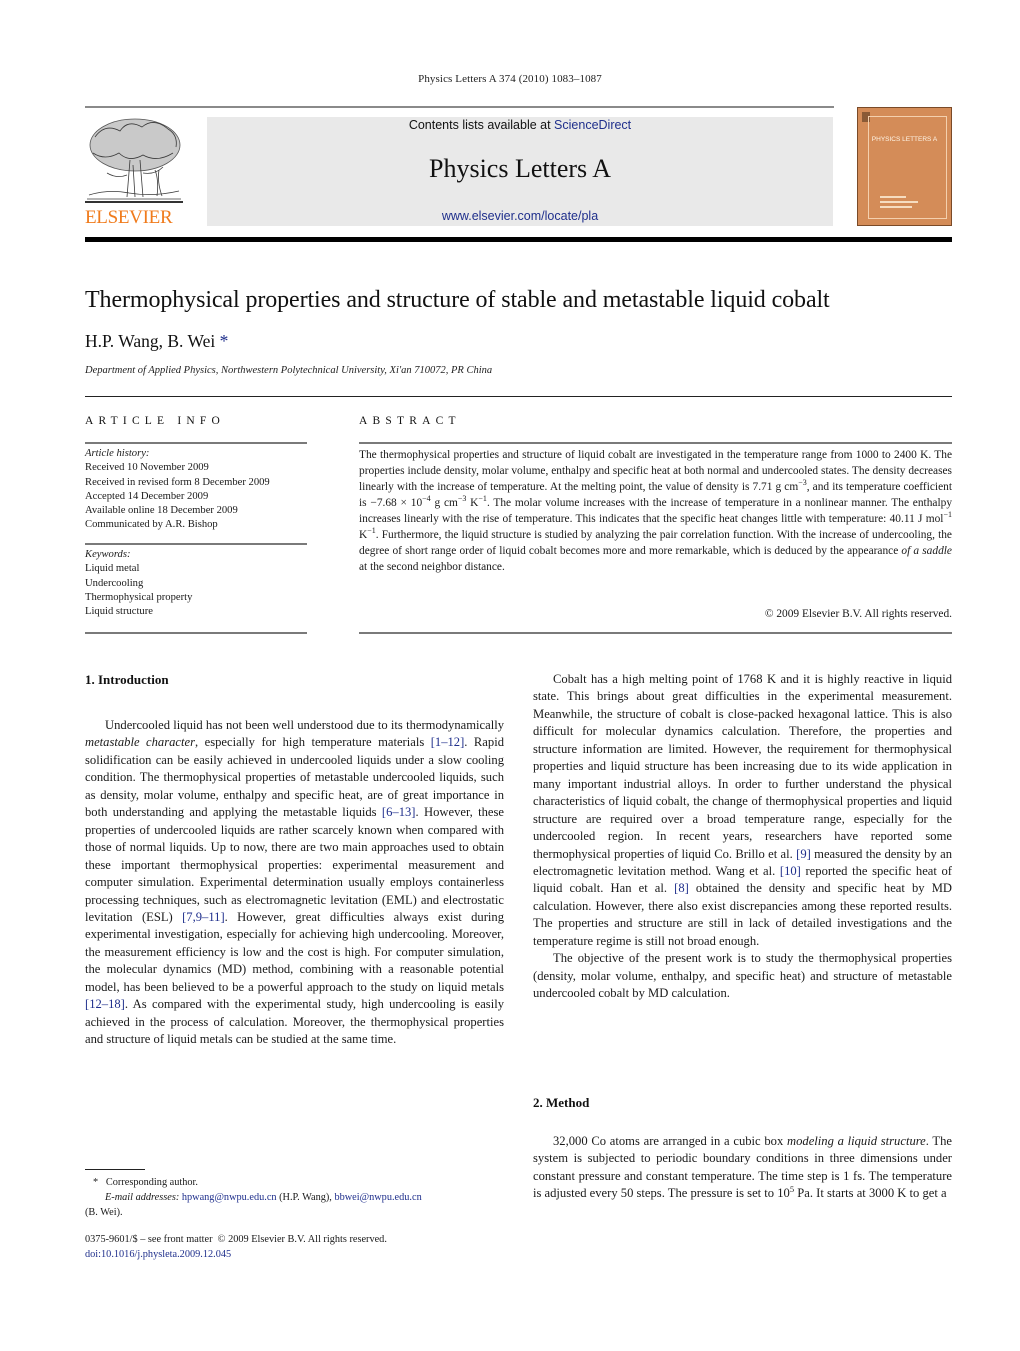 This screenshot has width=1020, height=1351. What do you see at coordinates (655, 443) in the screenshot?
I see `abstract-rule` at bounding box center [655, 443].